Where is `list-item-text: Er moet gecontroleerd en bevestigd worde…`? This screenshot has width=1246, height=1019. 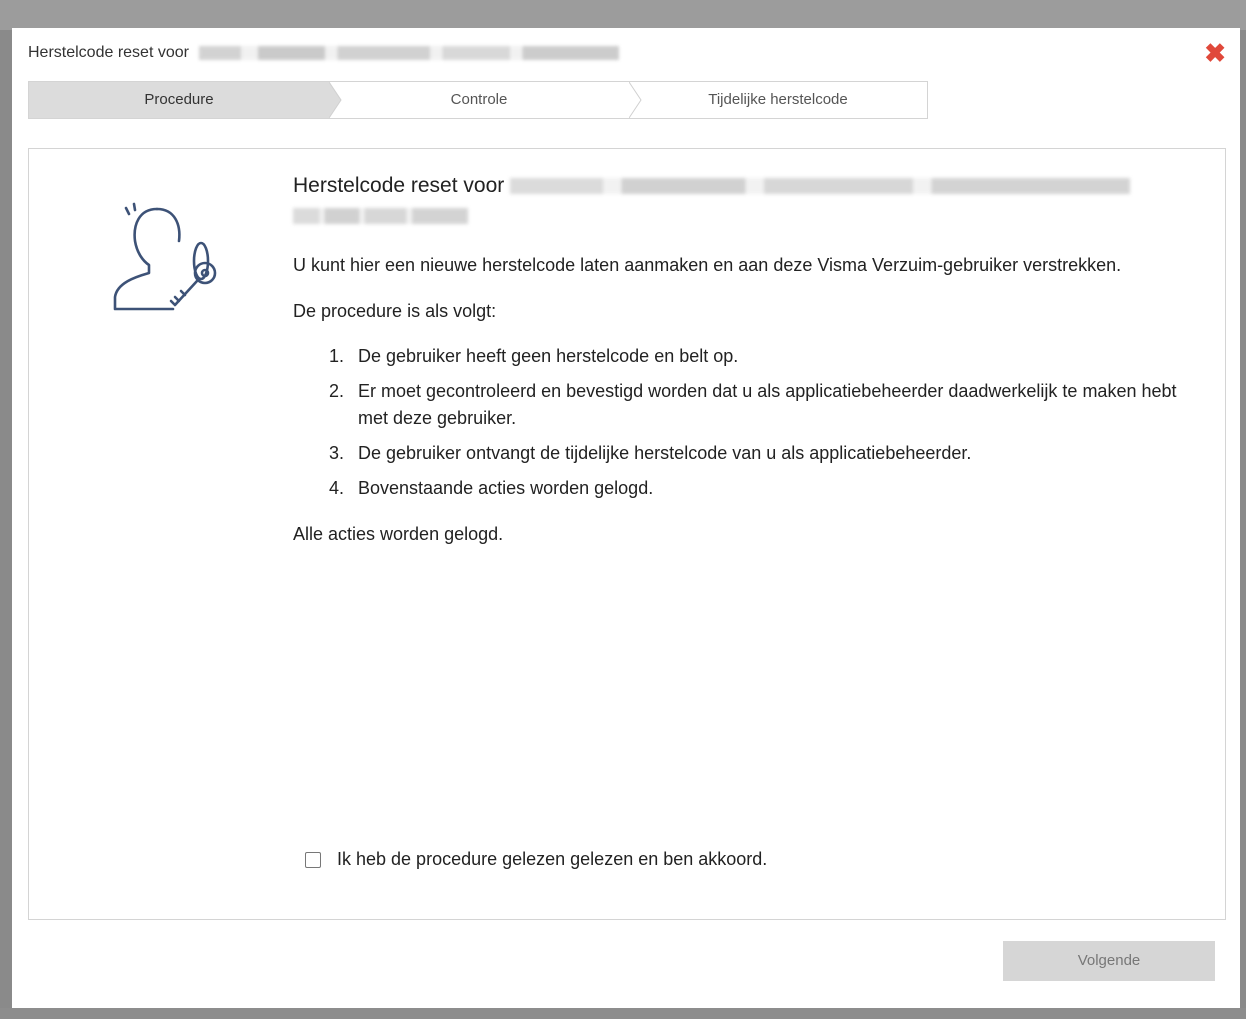 list-item-text: Er moet gecontroleerd en bevestigd worde… is located at coordinates (767, 404).